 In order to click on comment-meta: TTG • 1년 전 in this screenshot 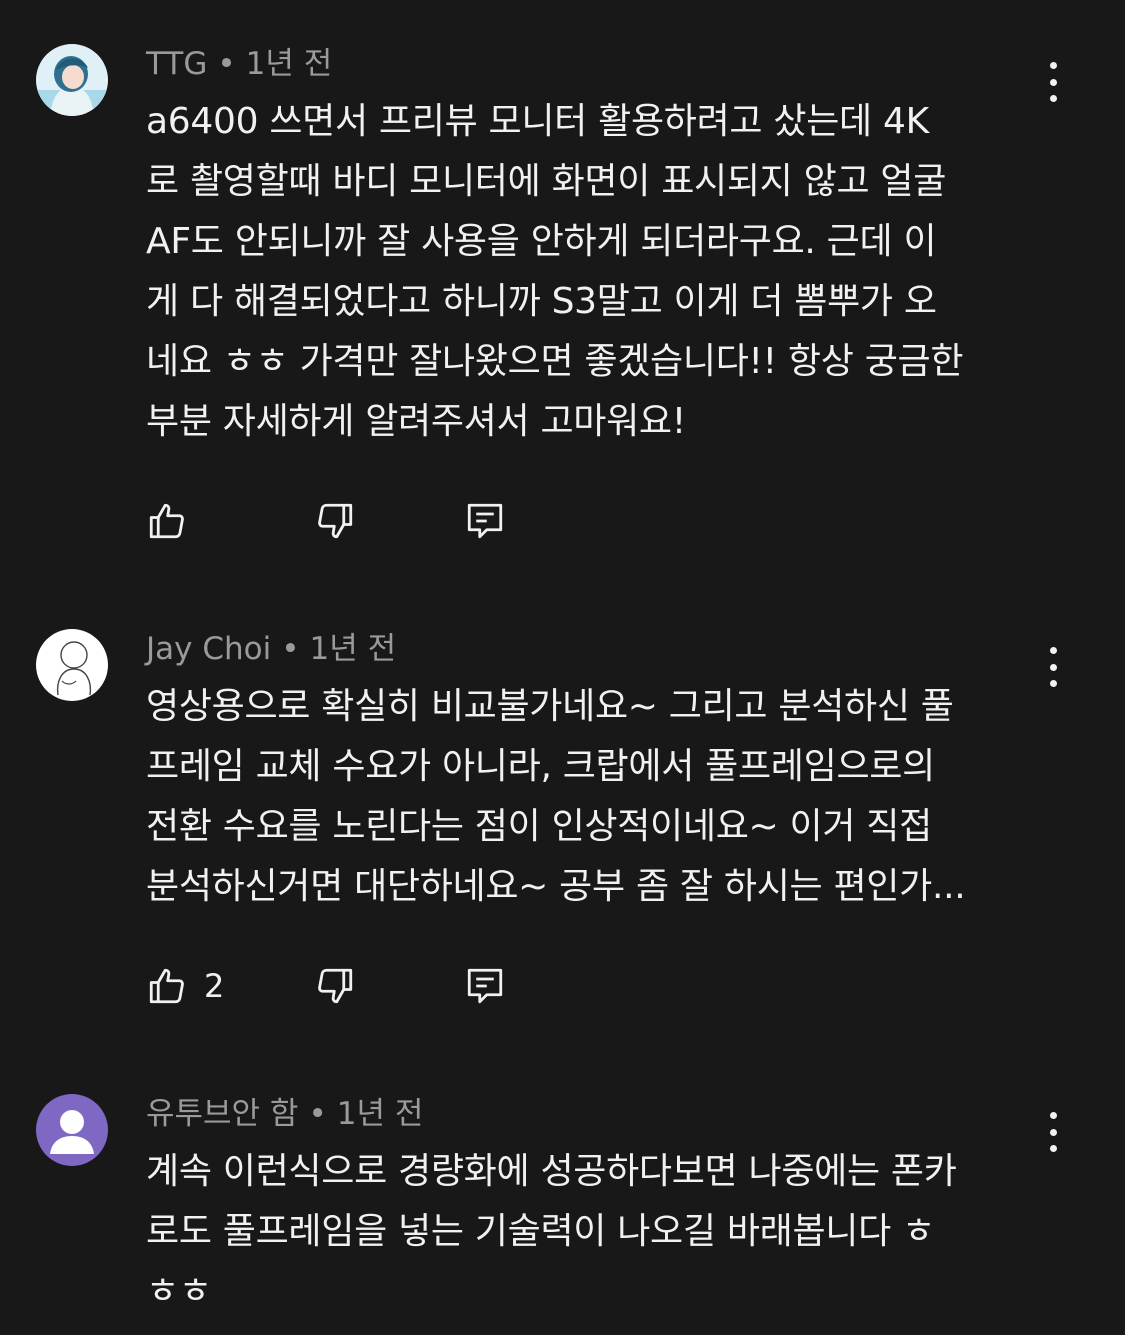, I will do `click(239, 64)`.